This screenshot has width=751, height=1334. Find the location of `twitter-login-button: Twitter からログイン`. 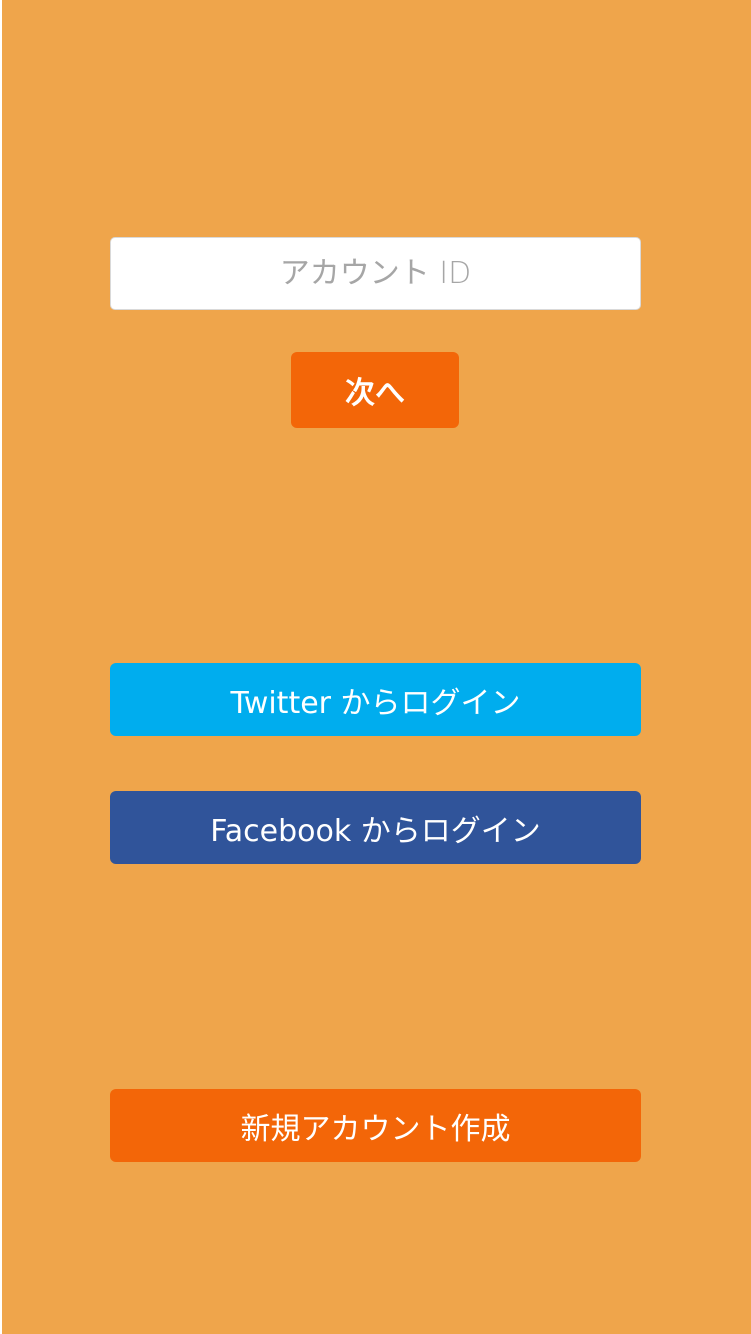

twitter-login-button: Twitter からログイン is located at coordinates (375, 699).